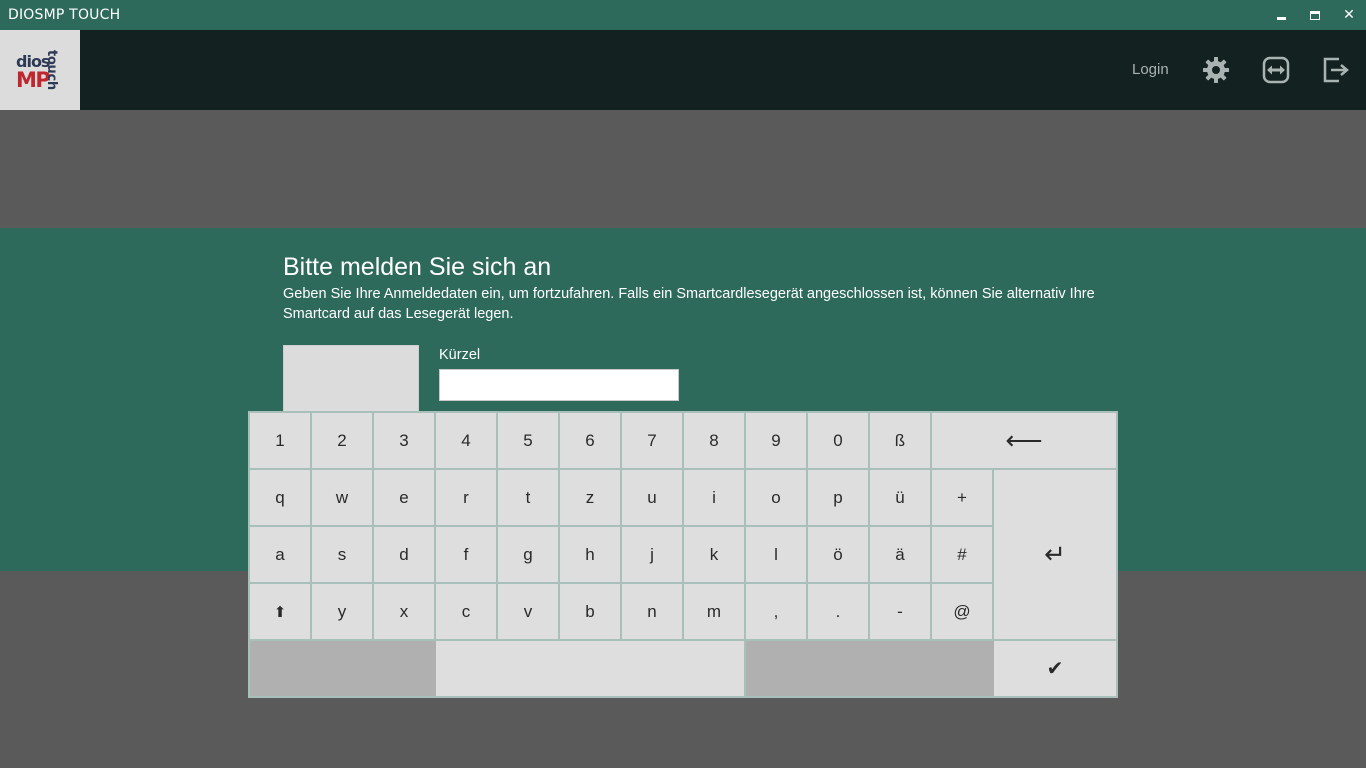 The image size is (1366, 768). Describe the element at coordinates (652, 554) in the screenshot. I see `key-j: j` at that location.